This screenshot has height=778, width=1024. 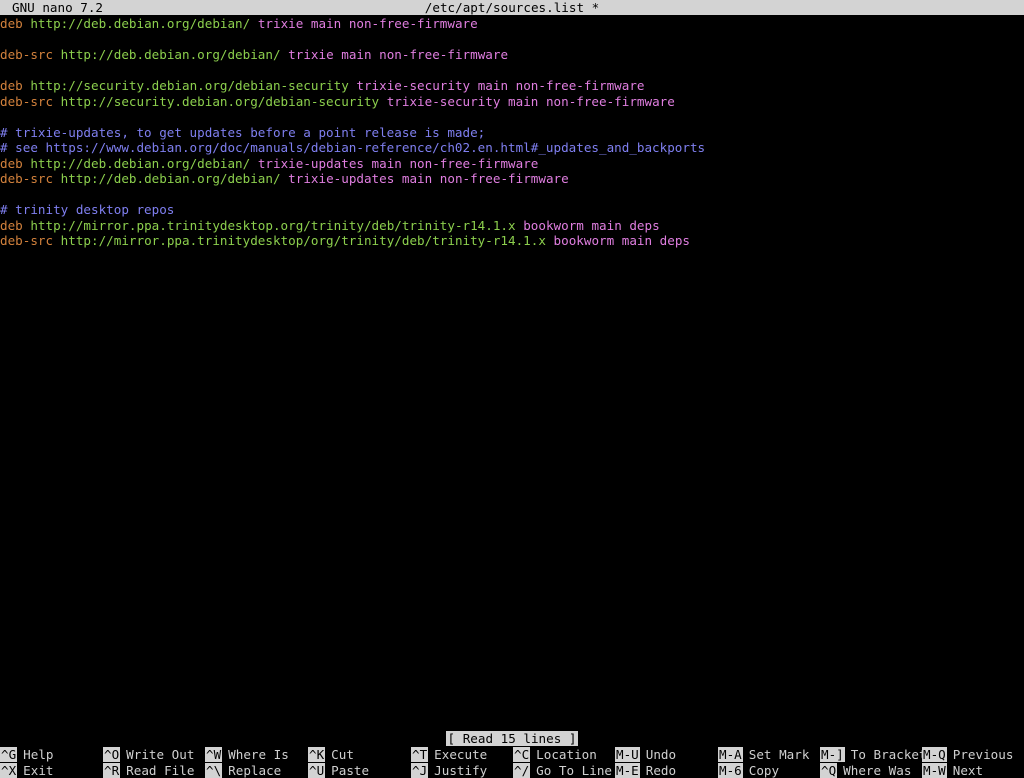 I want to click on shortcut-key: ^W, so click(x=214, y=754).